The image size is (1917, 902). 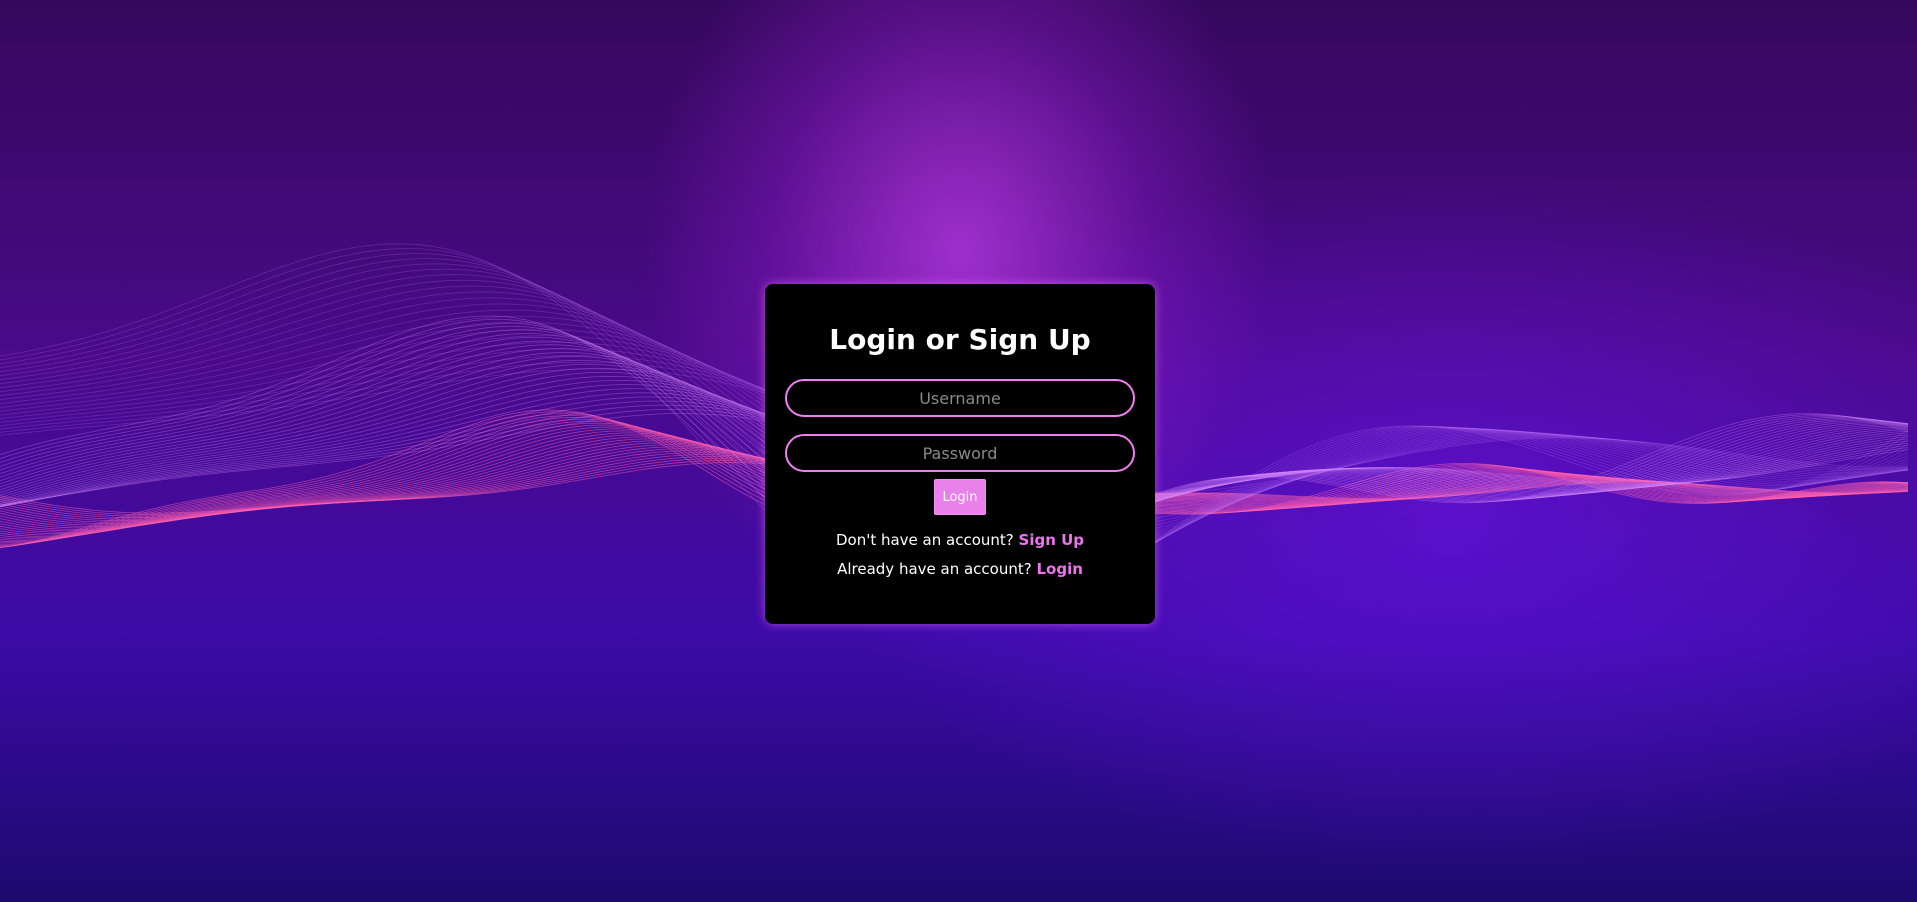 I want to click on password-input, so click(x=960, y=453).